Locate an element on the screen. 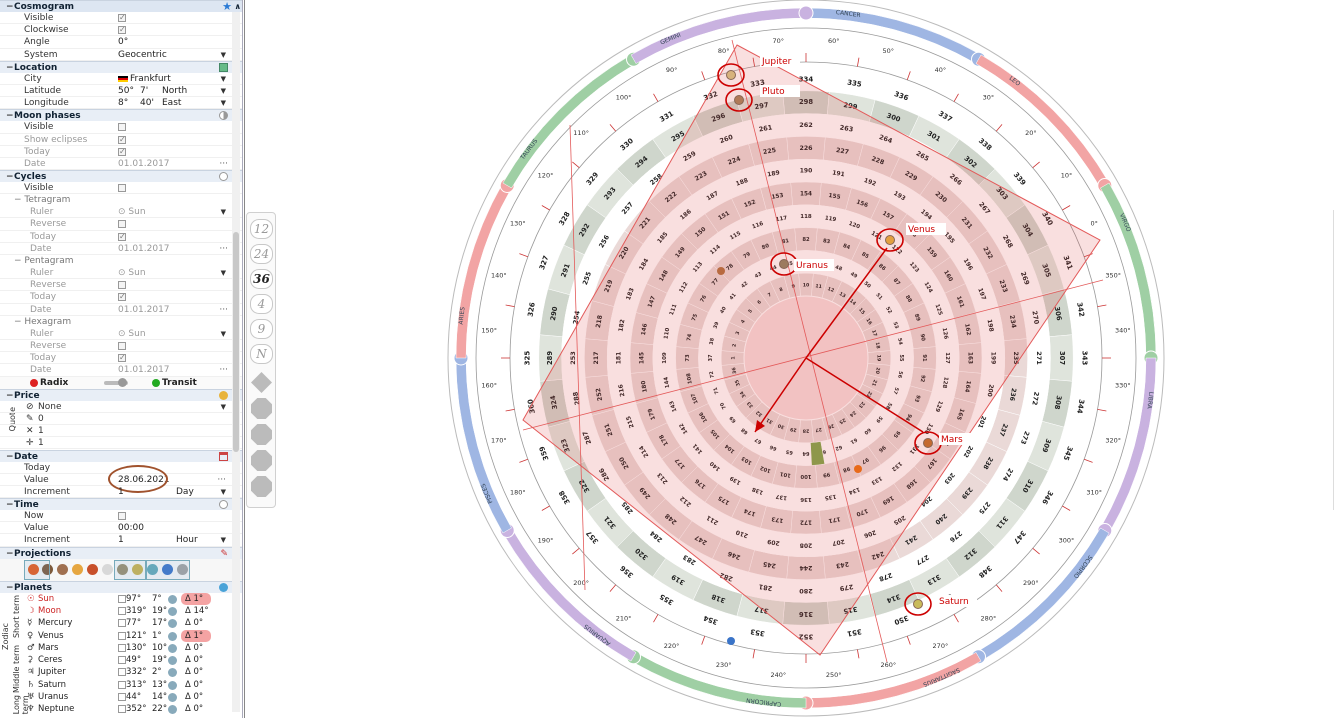 The width and height of the screenshot is (1339, 721). time-now-checkbox is located at coordinates (122, 516).